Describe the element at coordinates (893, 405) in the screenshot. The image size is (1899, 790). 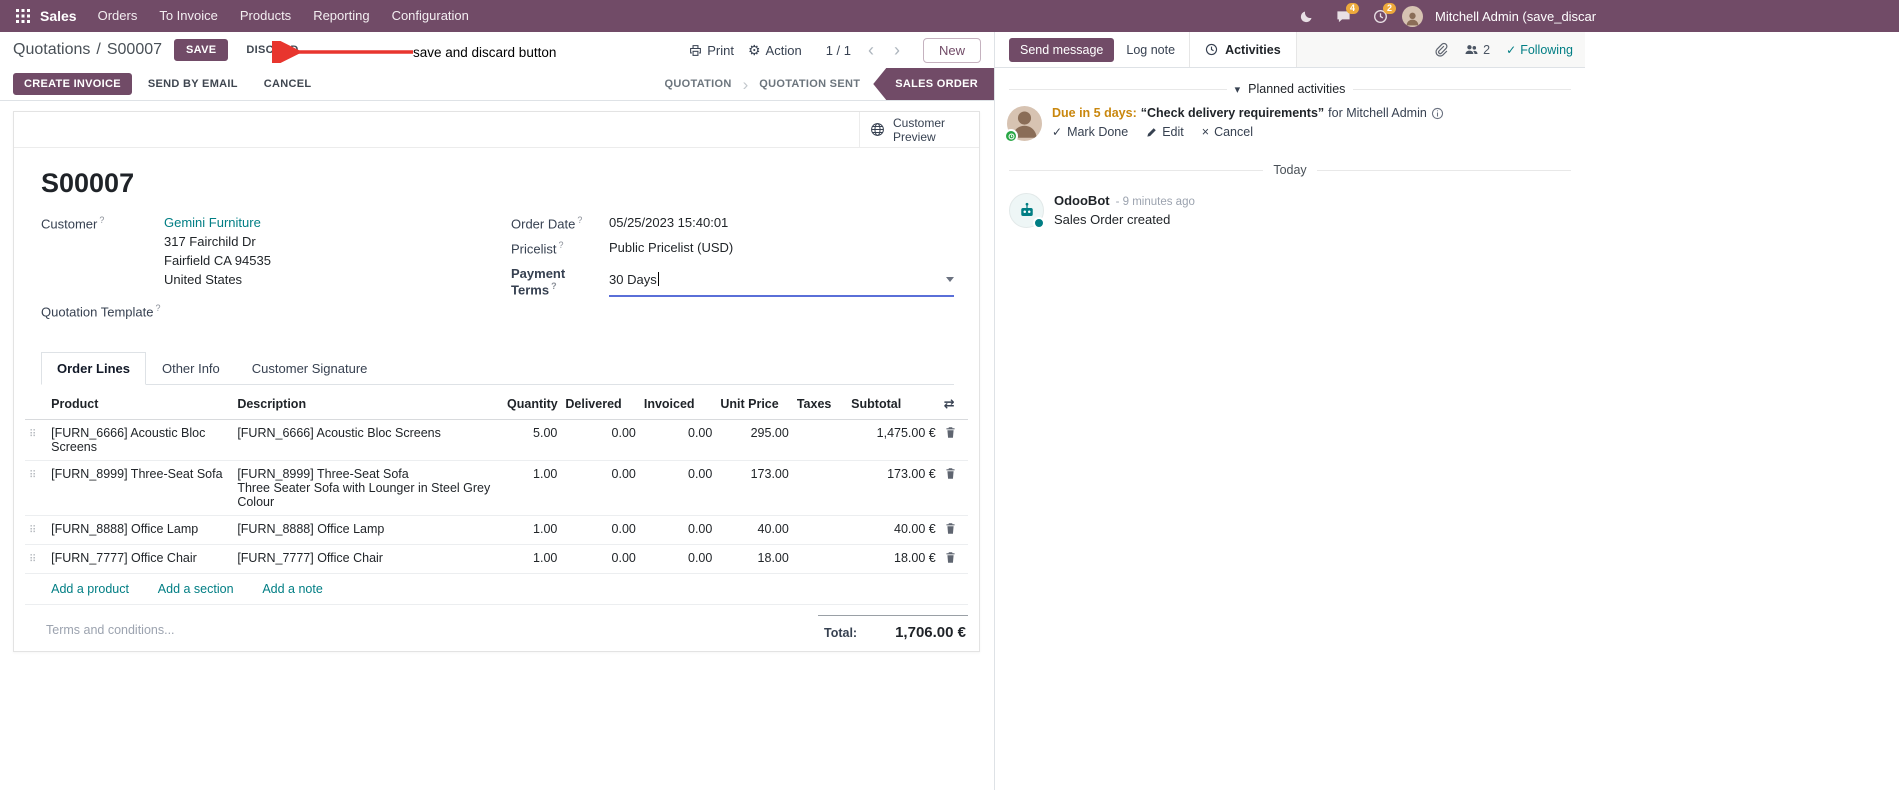
I see `col-subtotal: Subtotal` at that location.